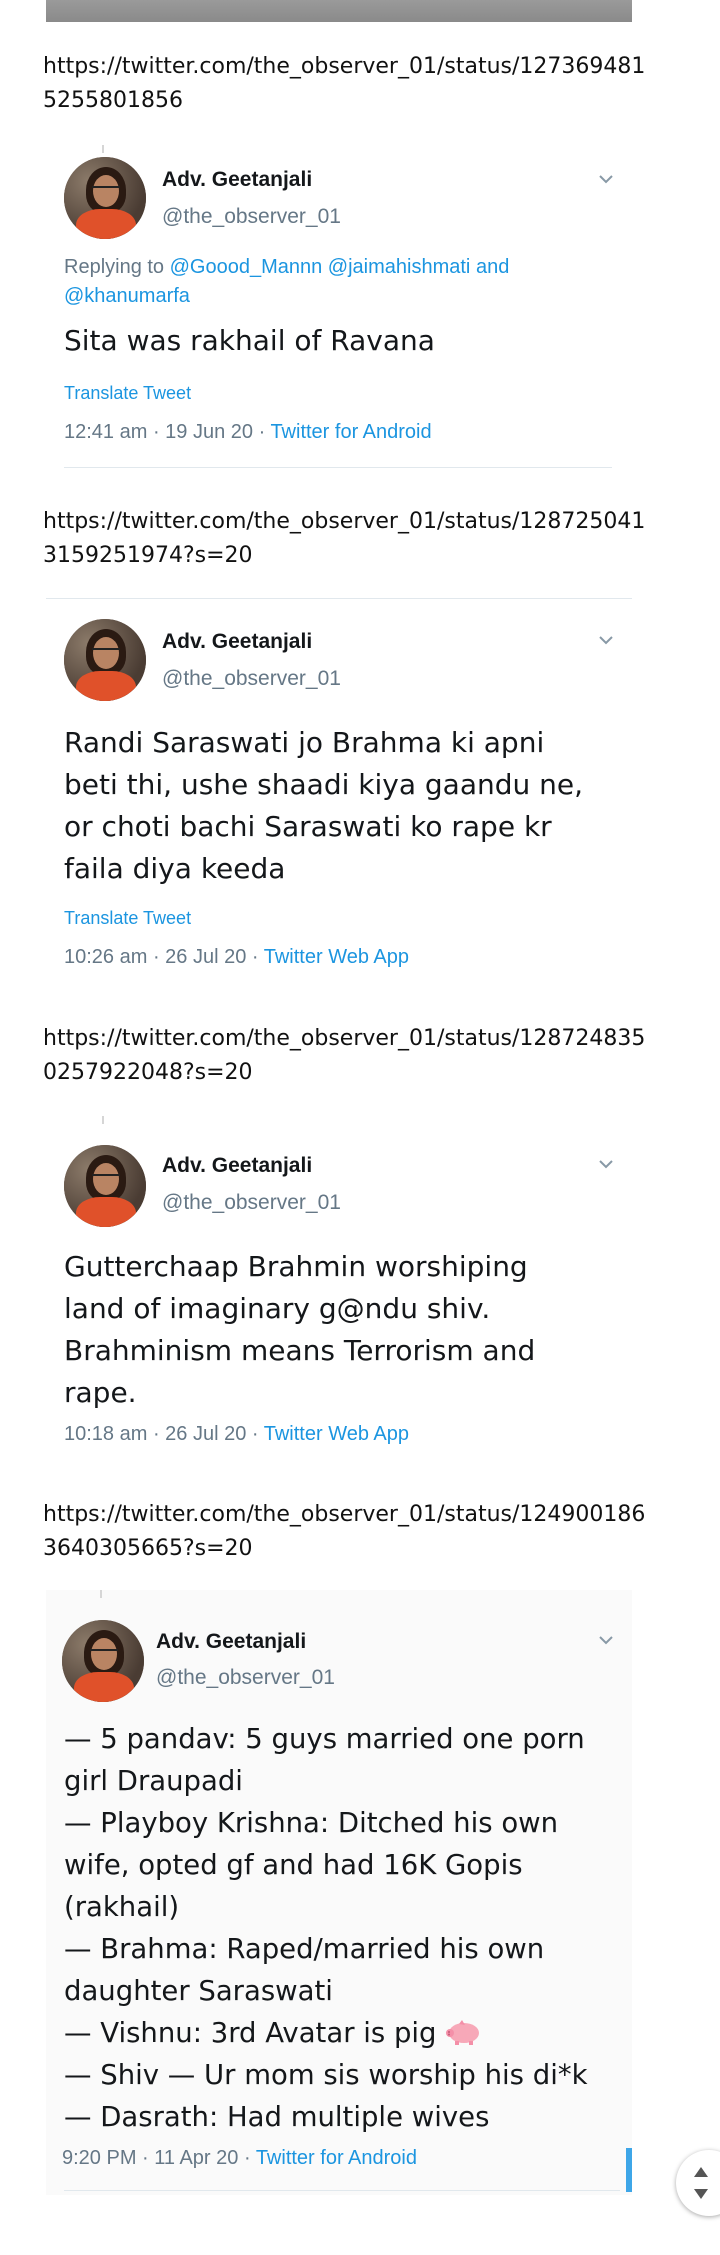  Describe the element at coordinates (701, 2183) in the screenshot. I see `scroll-up-down-icon` at that location.